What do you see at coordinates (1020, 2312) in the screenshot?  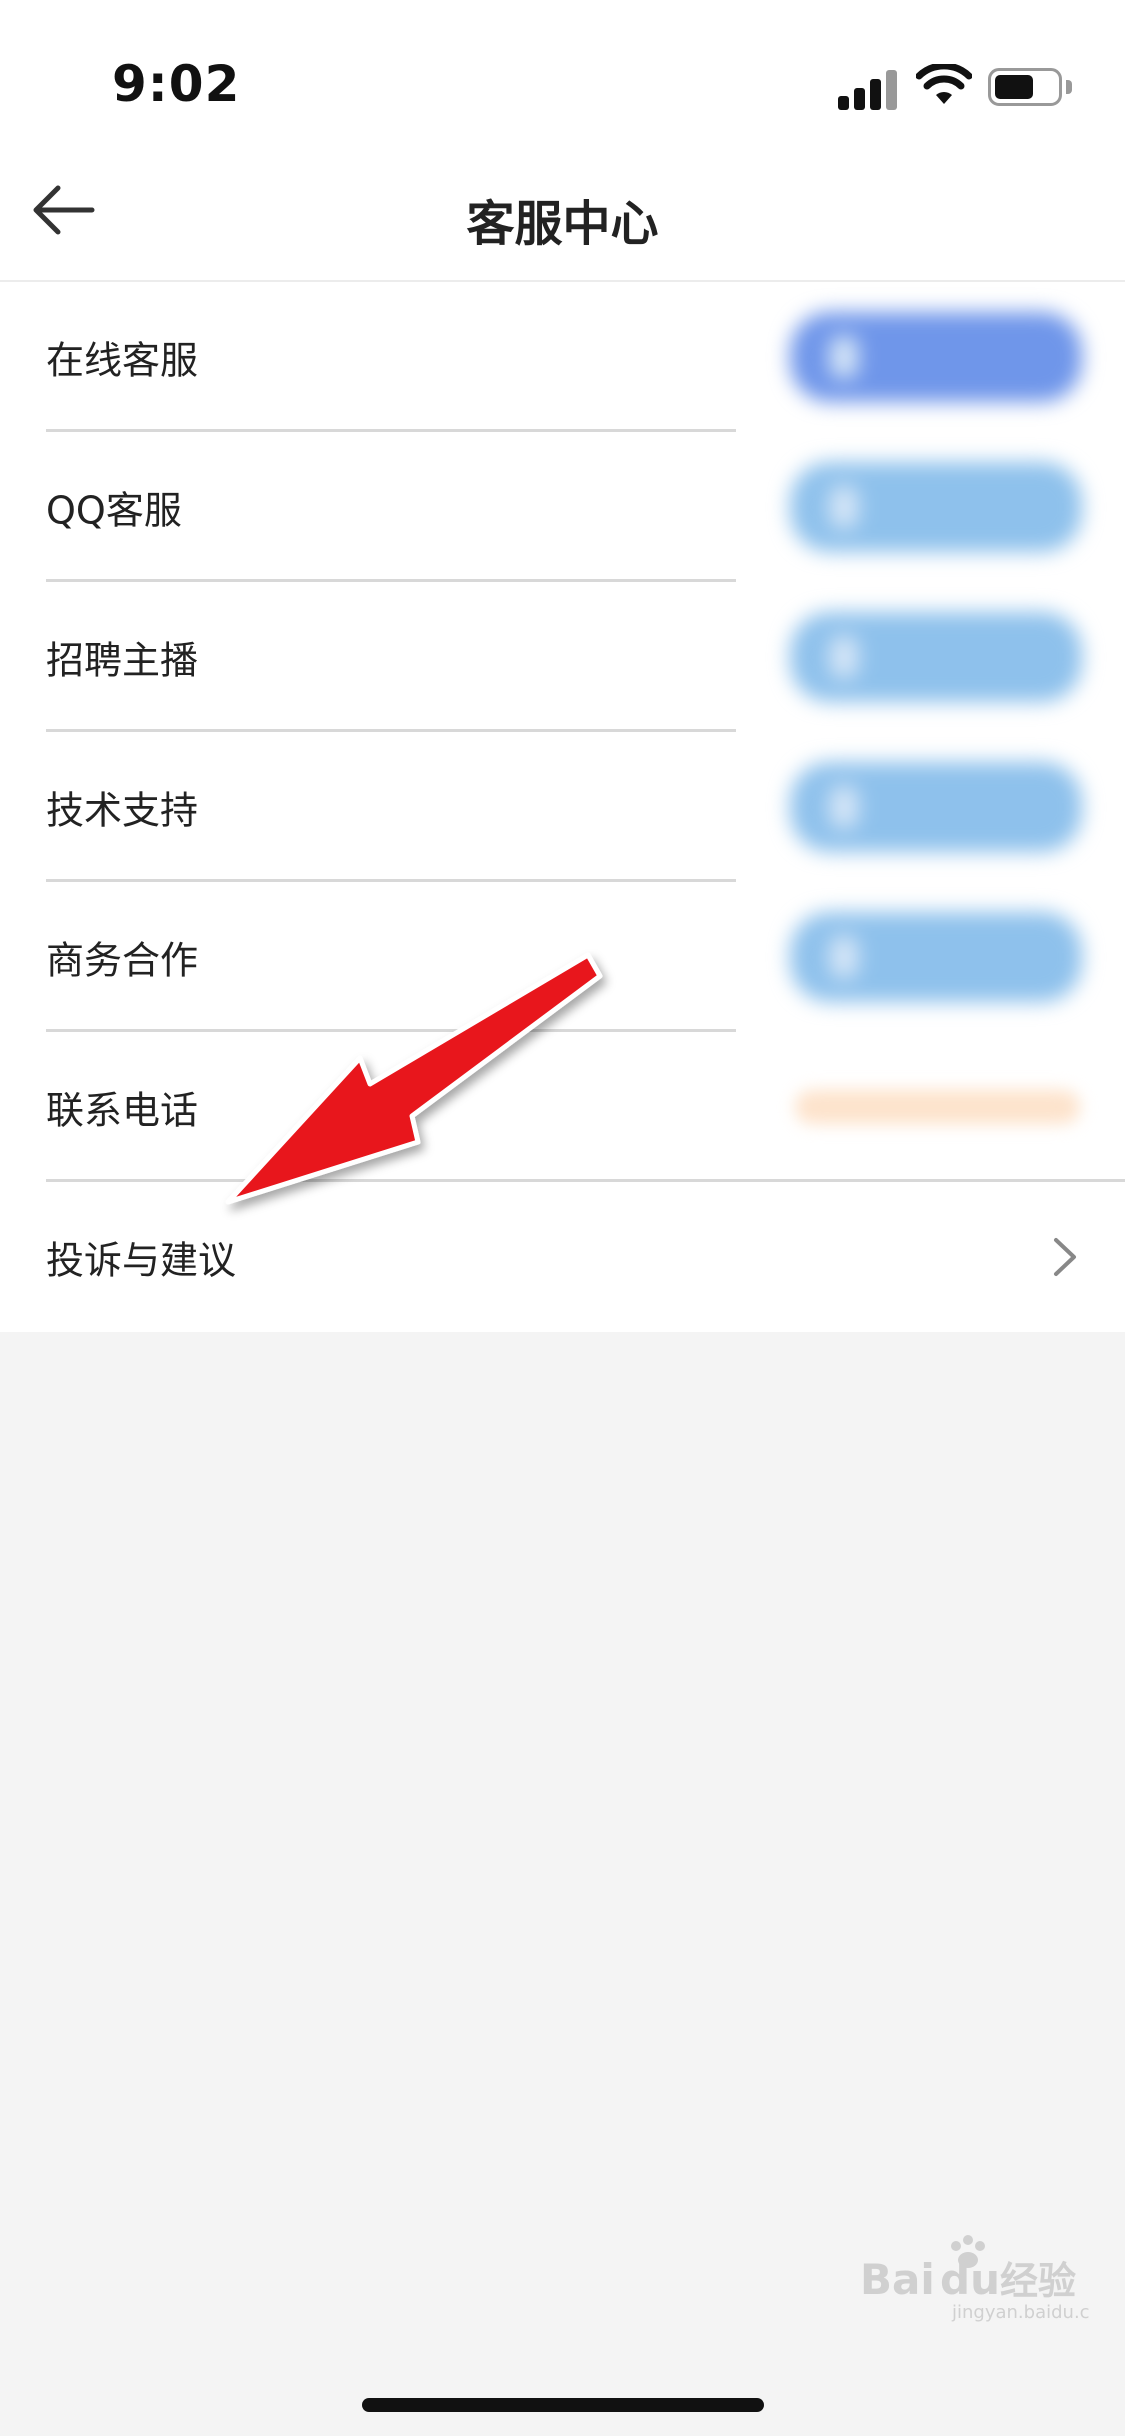 I see `svg-text: jingyan.baidu.com` at bounding box center [1020, 2312].